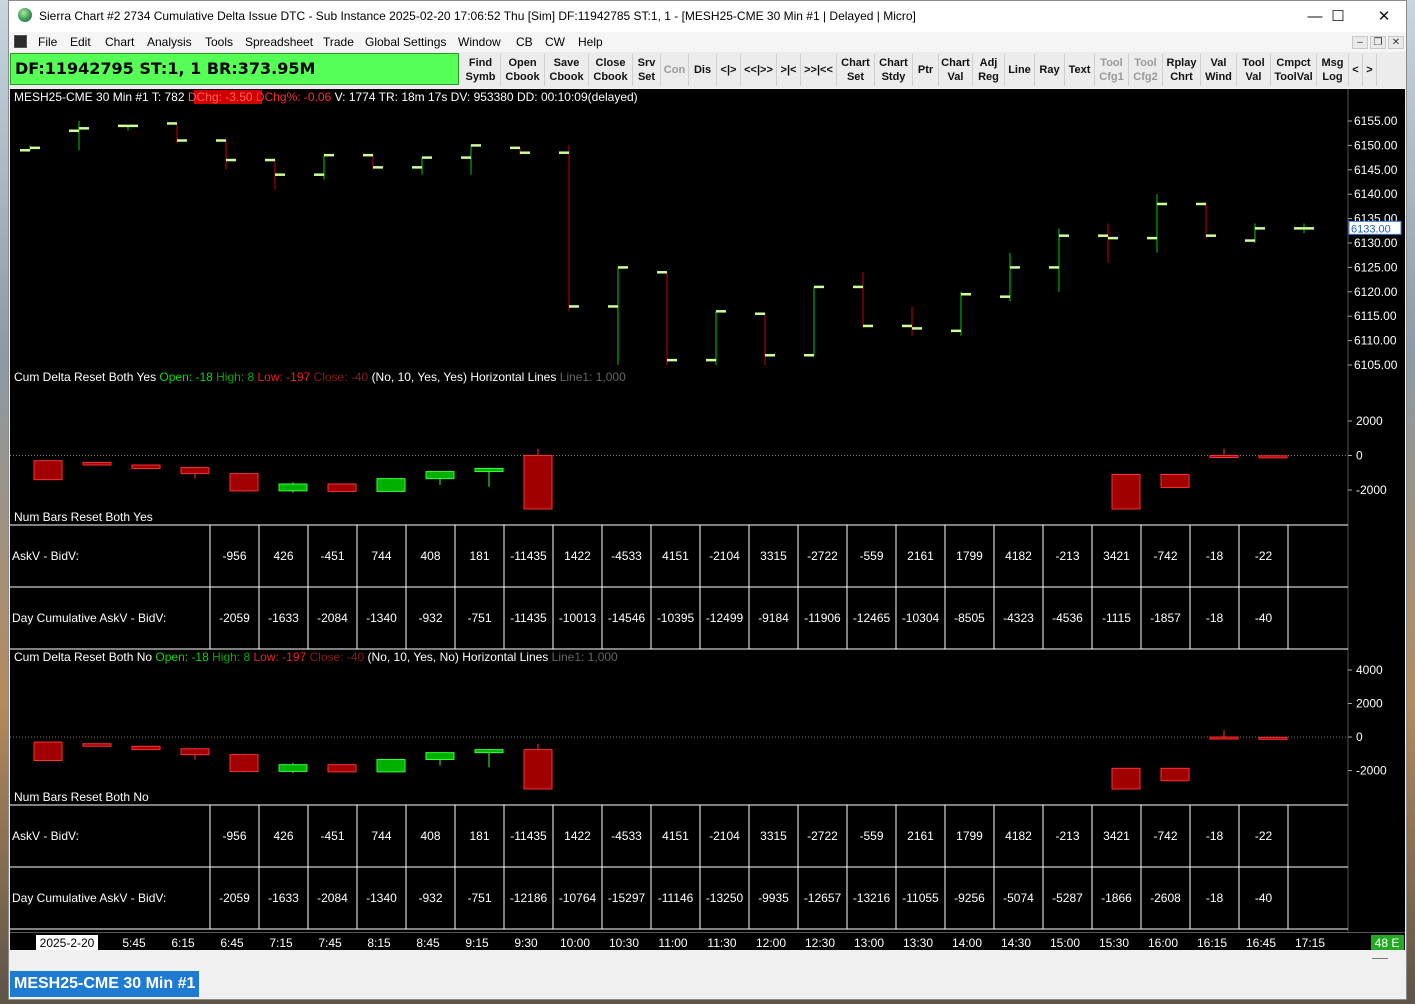  I want to click on price-axis-label: 6125.00, so click(1376, 267).